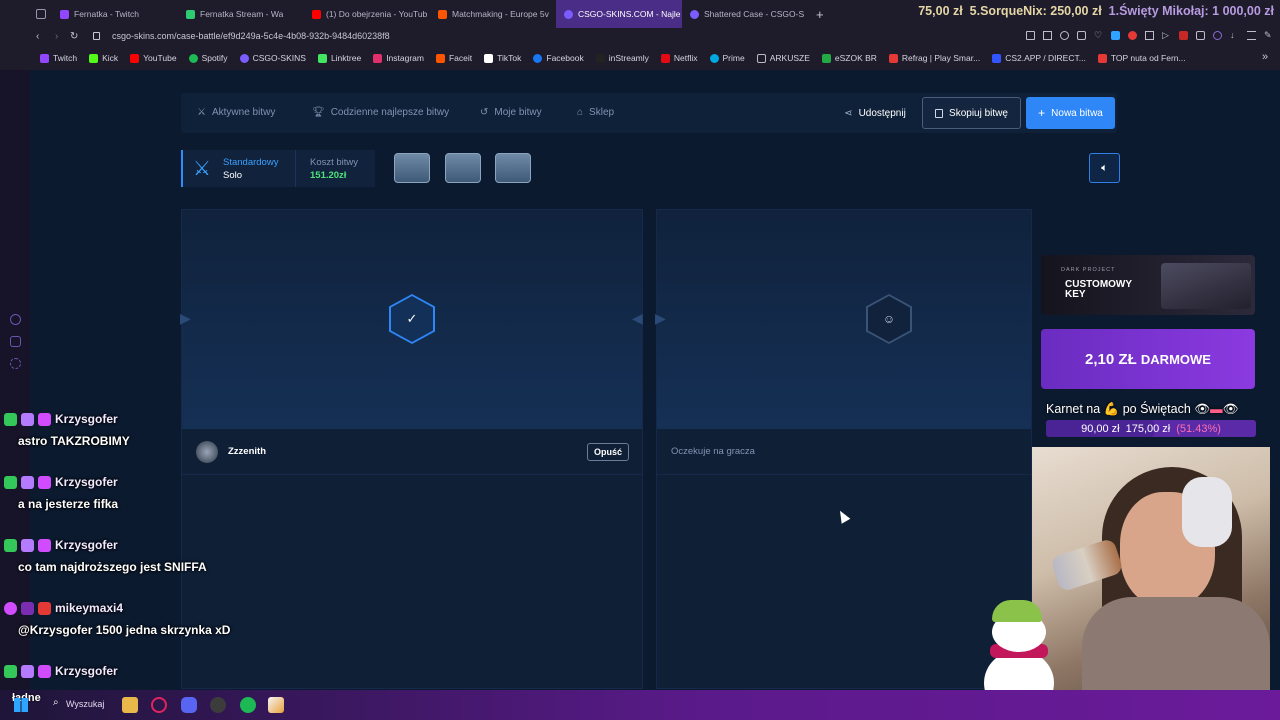 The height and width of the screenshot is (720, 1280). What do you see at coordinates (44, 482) in the screenshot?
I see `gem-icon` at bounding box center [44, 482].